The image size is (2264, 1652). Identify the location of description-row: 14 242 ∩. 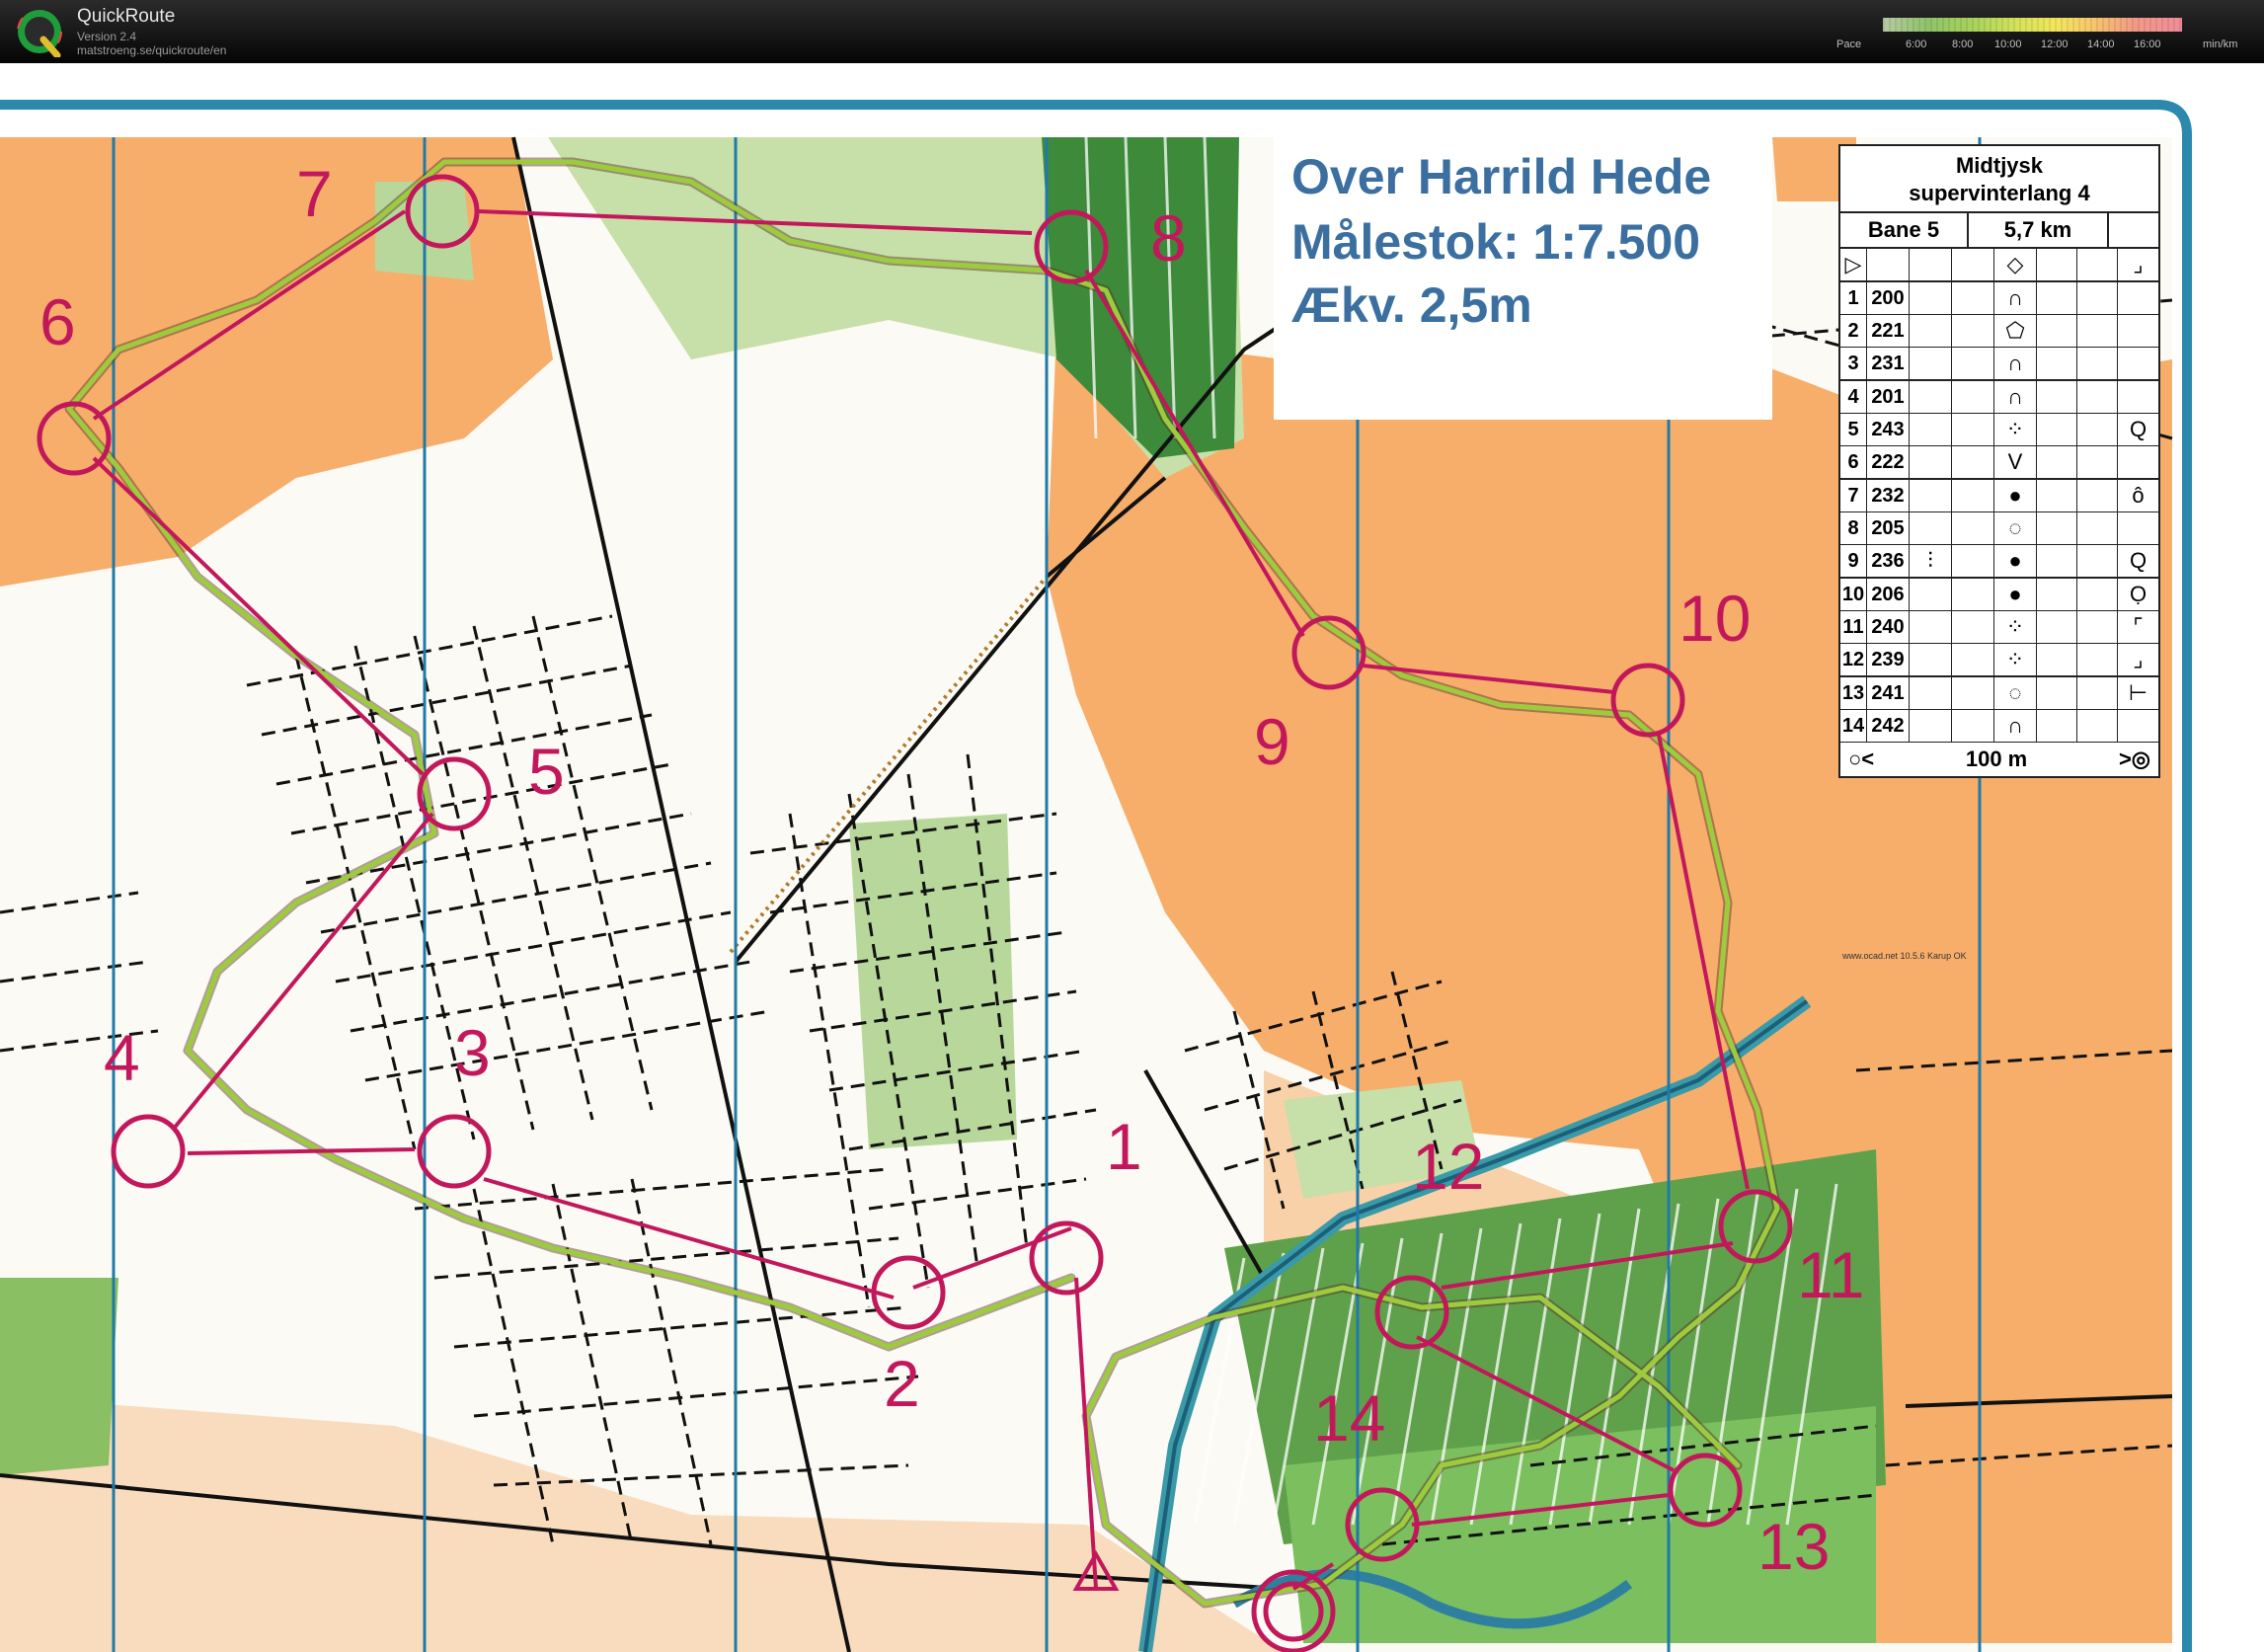
(1999, 726).